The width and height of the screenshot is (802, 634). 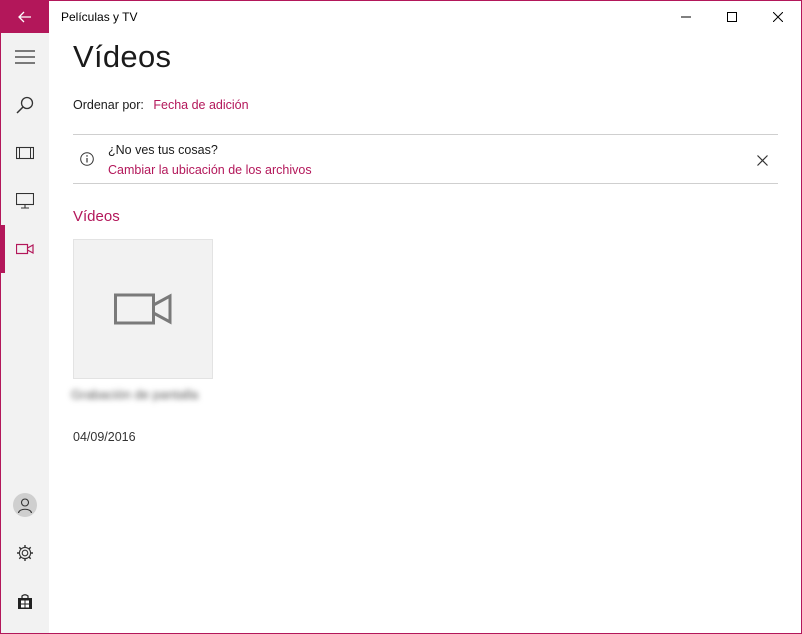 I want to click on avatar, so click(x=25, y=505).